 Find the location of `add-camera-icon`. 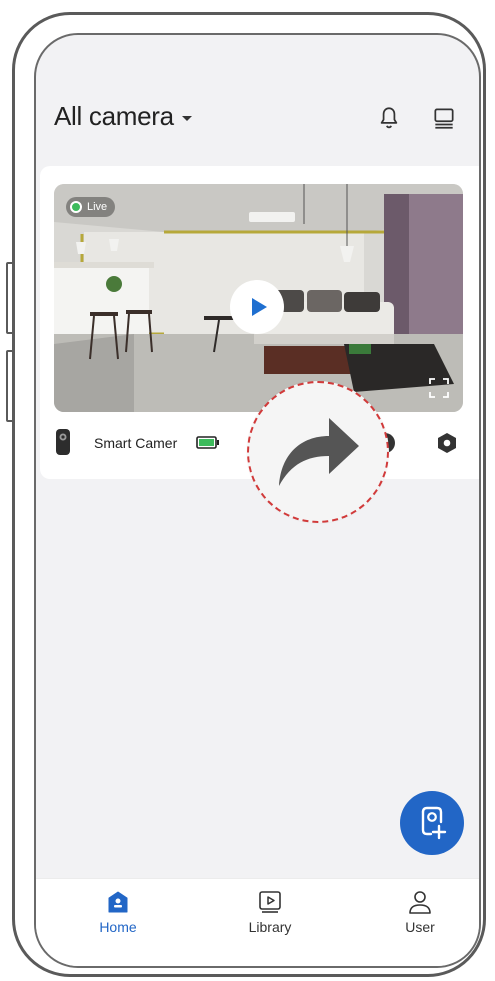

add-camera-icon is located at coordinates (434, 823).